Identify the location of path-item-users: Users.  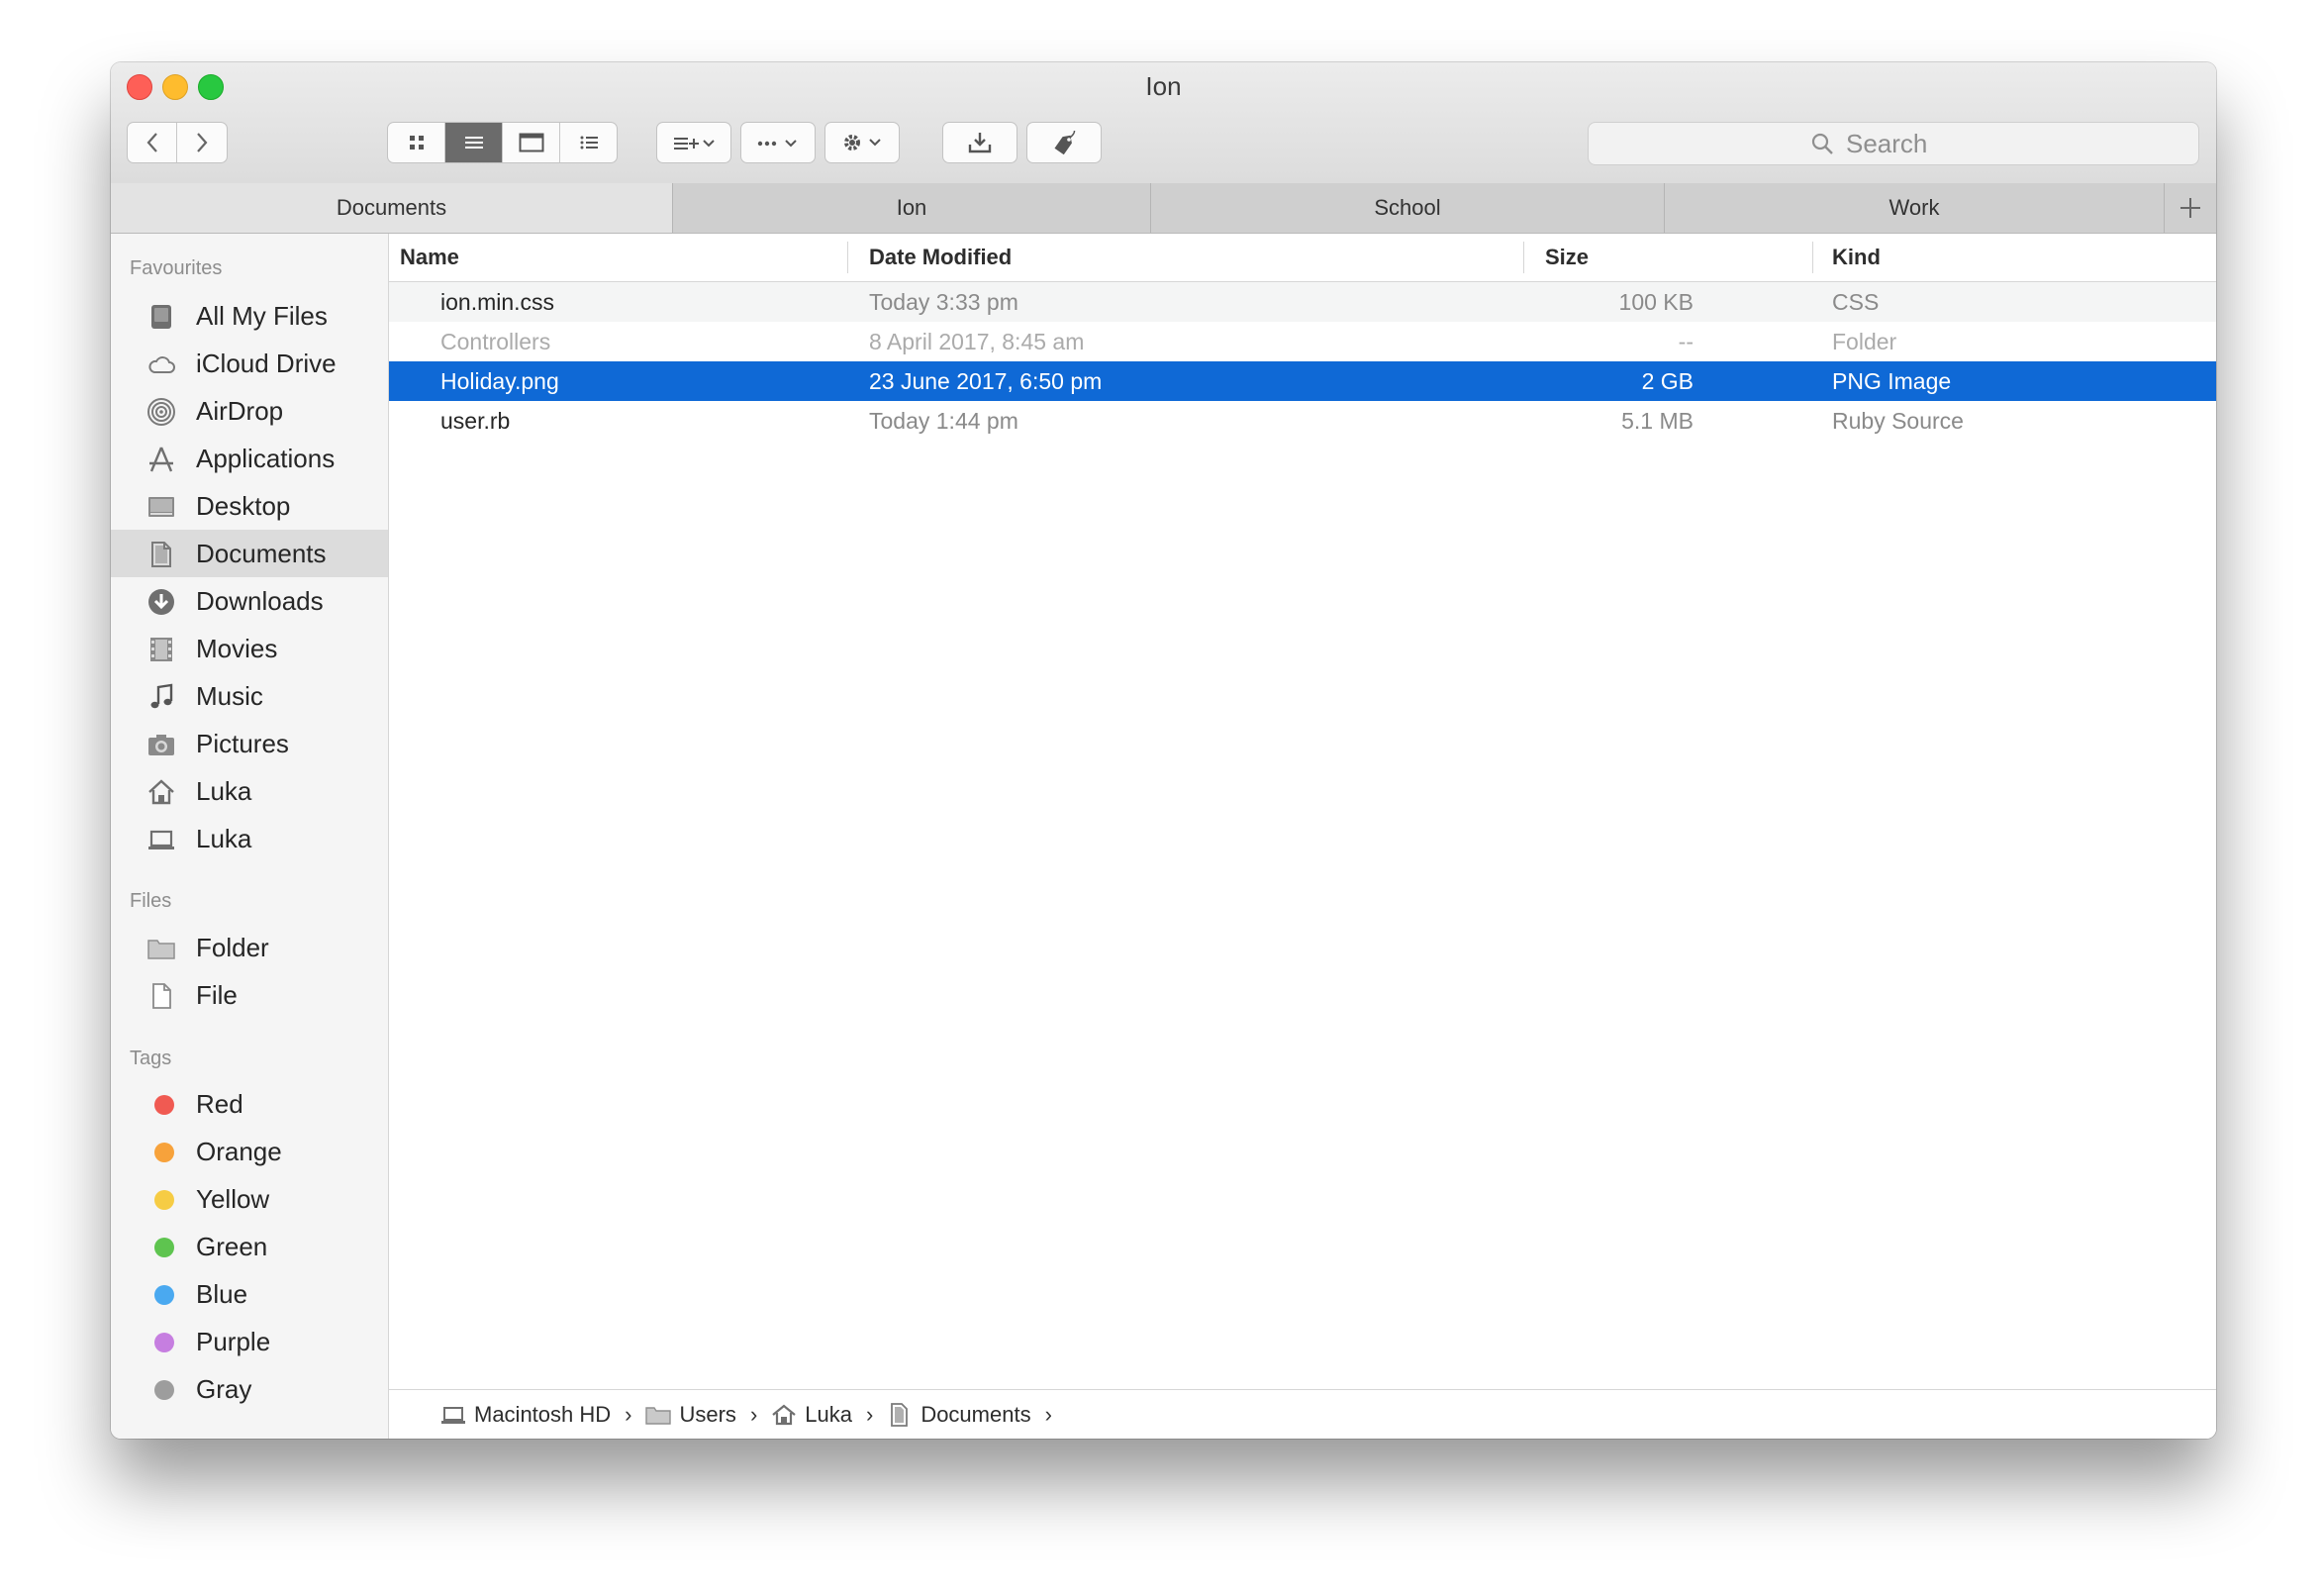
(691, 1415).